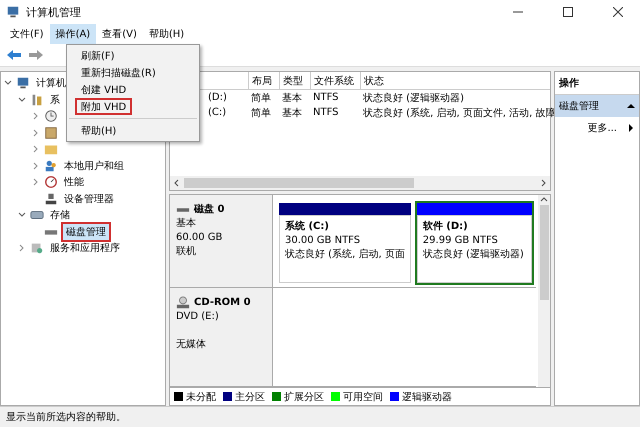  I want to click on legend-label: 主分区, so click(250, 397).